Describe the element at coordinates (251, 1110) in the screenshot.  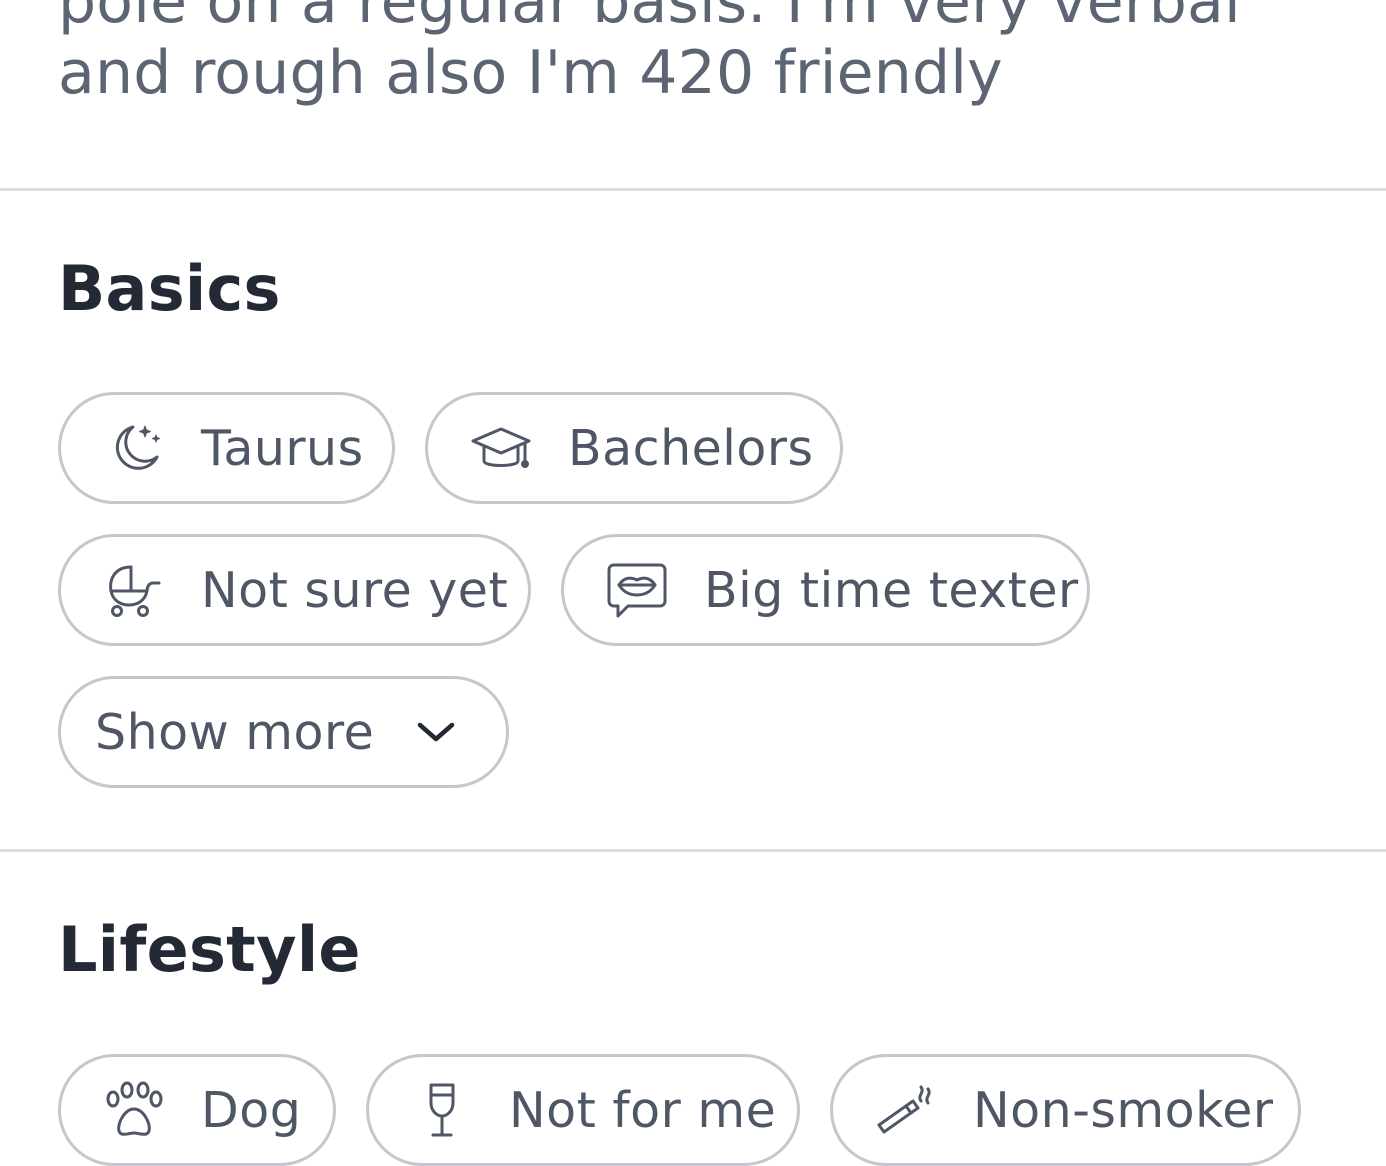
I see `chip-label: Dog` at that location.